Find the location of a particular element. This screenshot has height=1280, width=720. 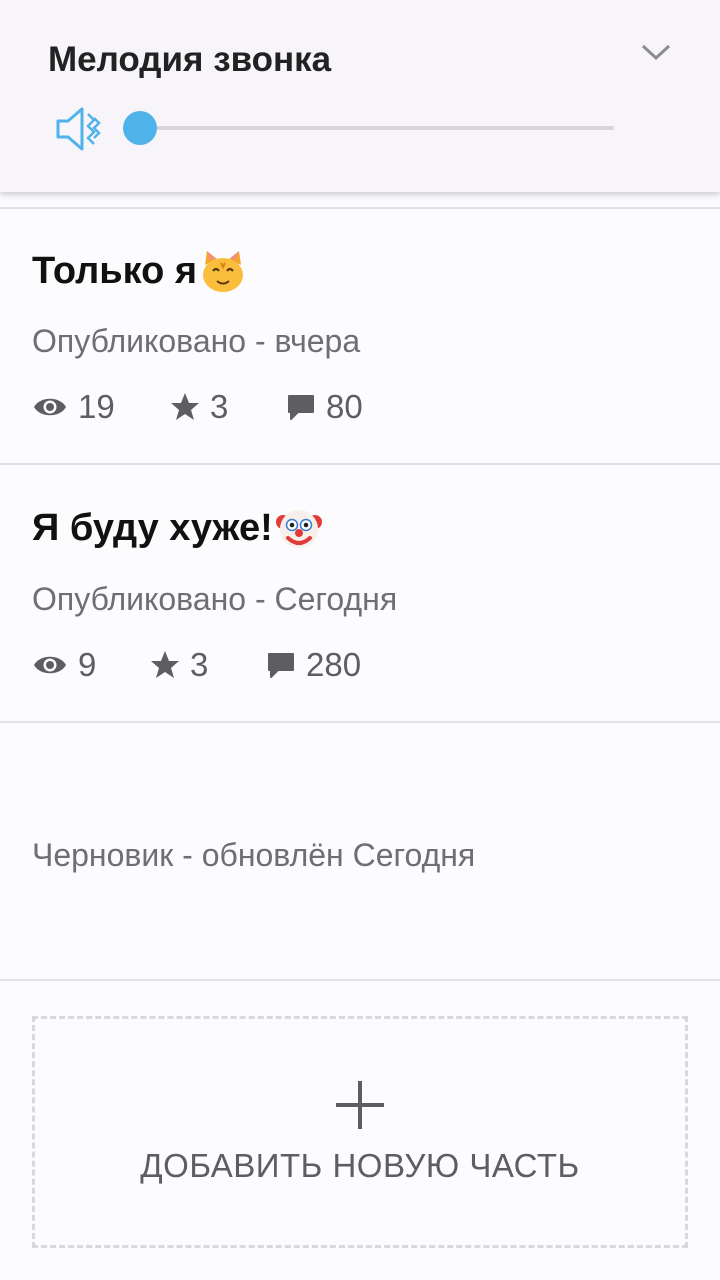

comments-stat: 280 is located at coordinates (313, 665).